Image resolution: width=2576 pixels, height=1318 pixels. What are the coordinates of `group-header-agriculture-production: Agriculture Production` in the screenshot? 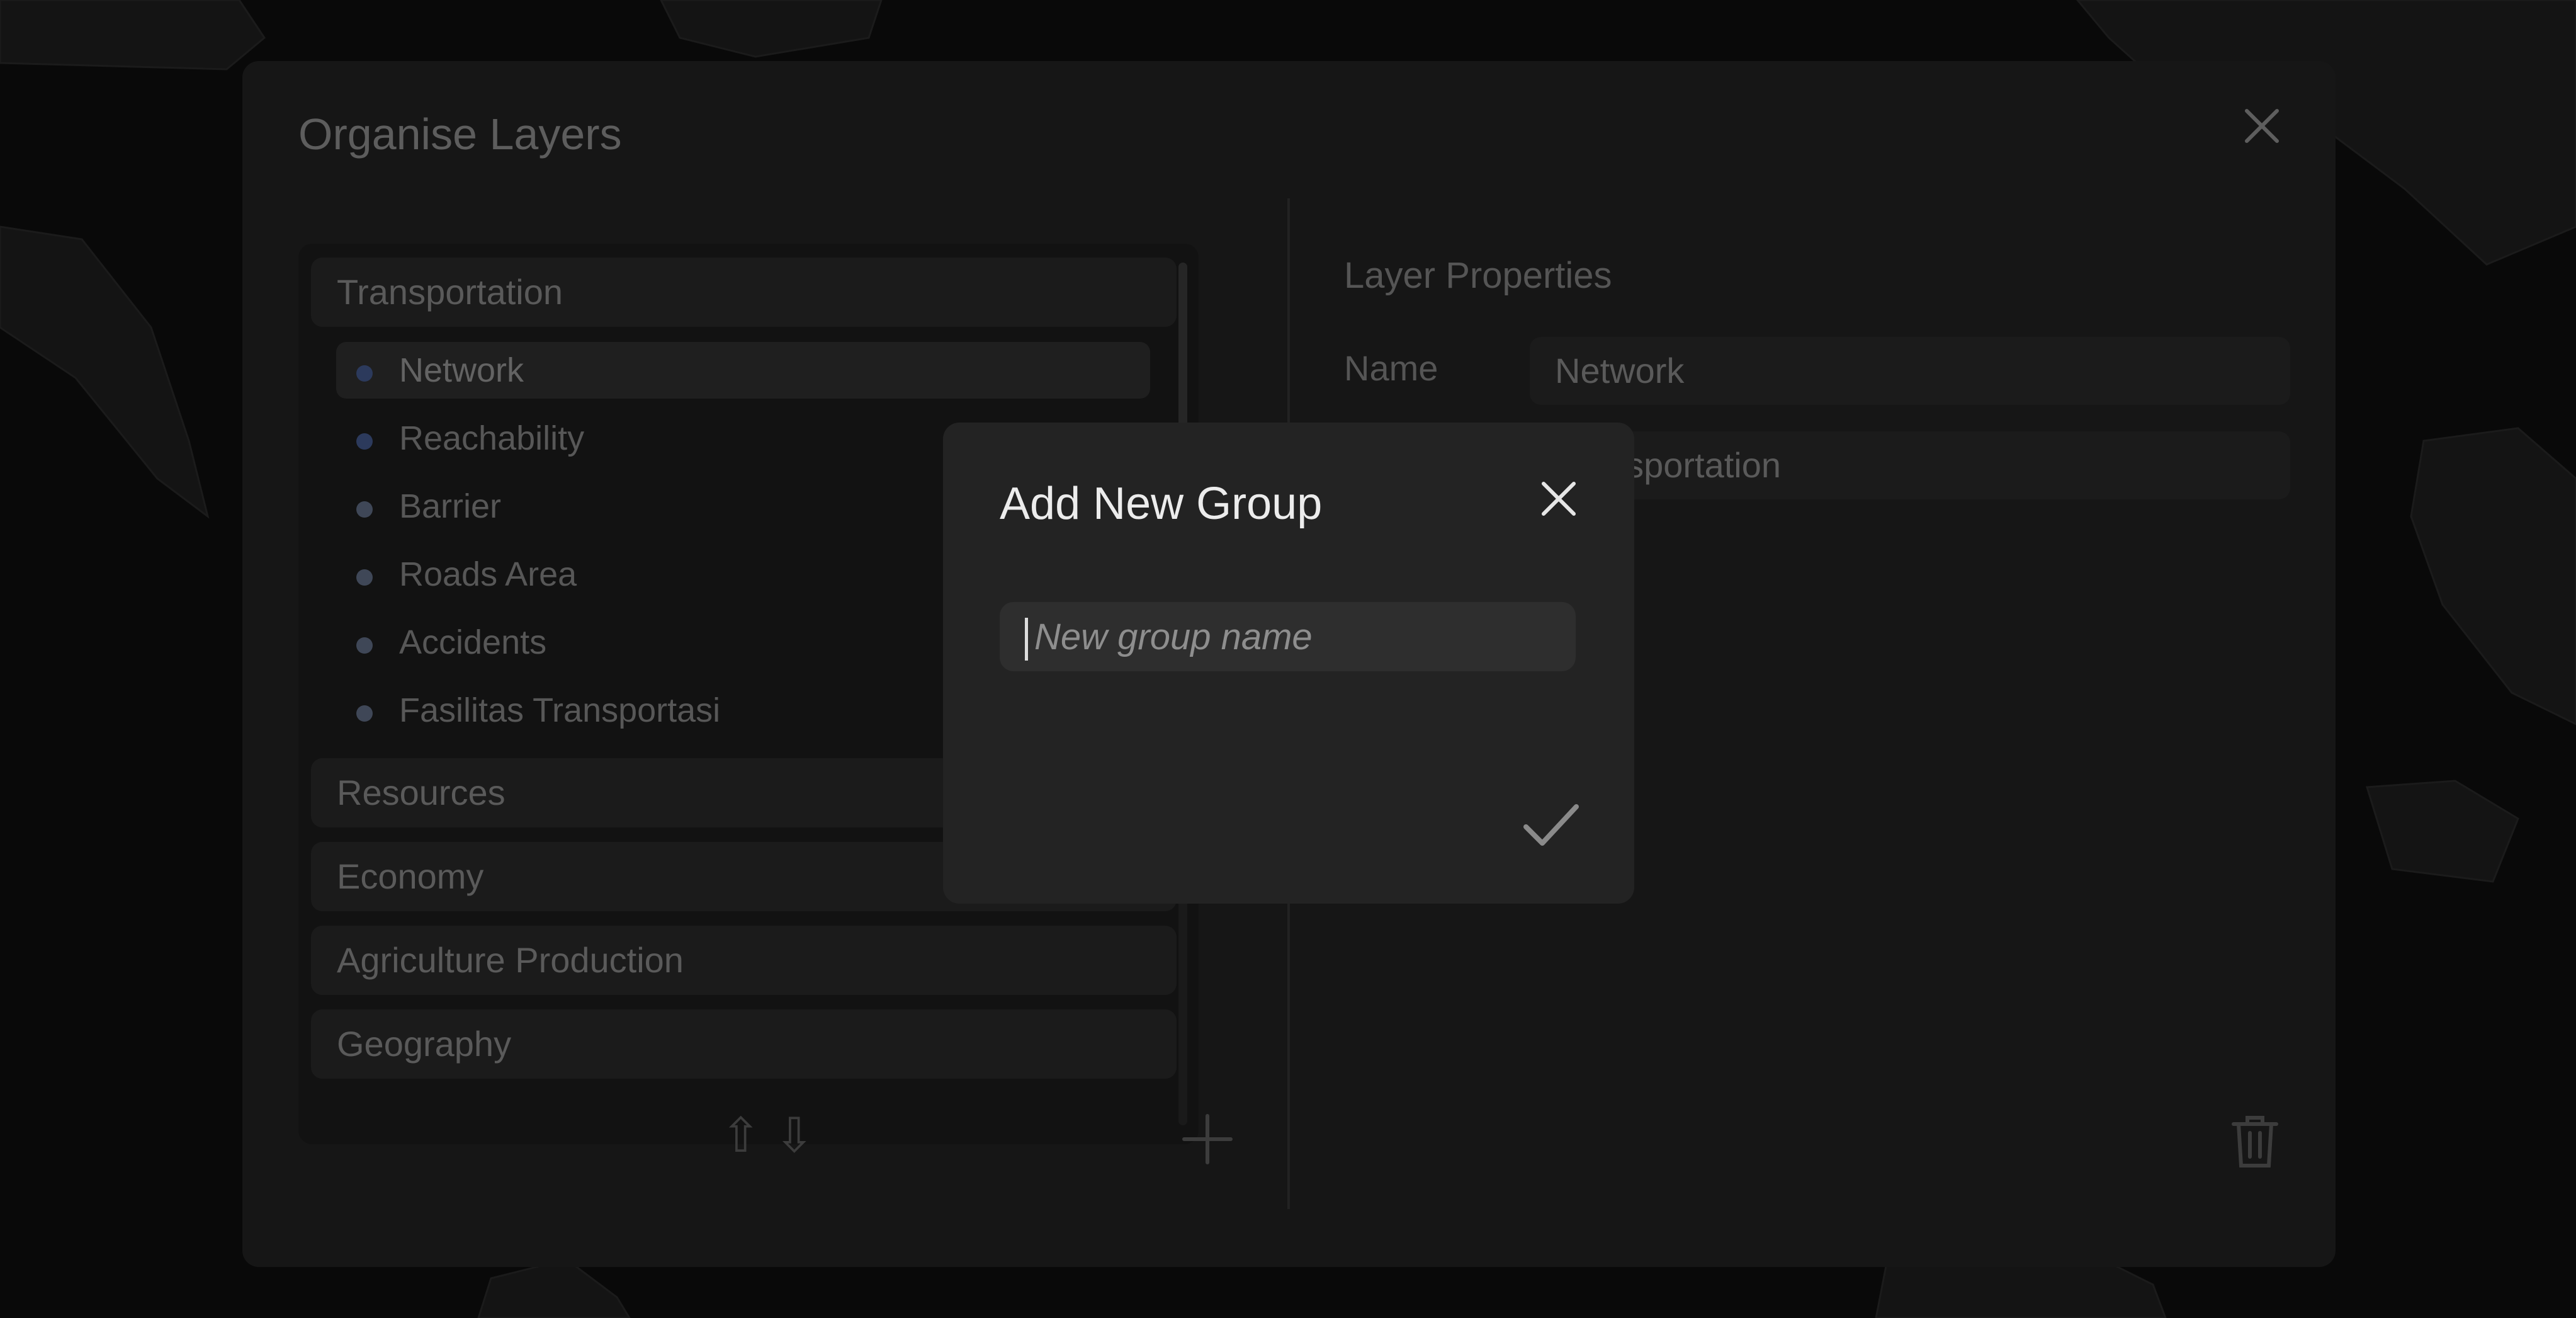 It's located at (744, 960).